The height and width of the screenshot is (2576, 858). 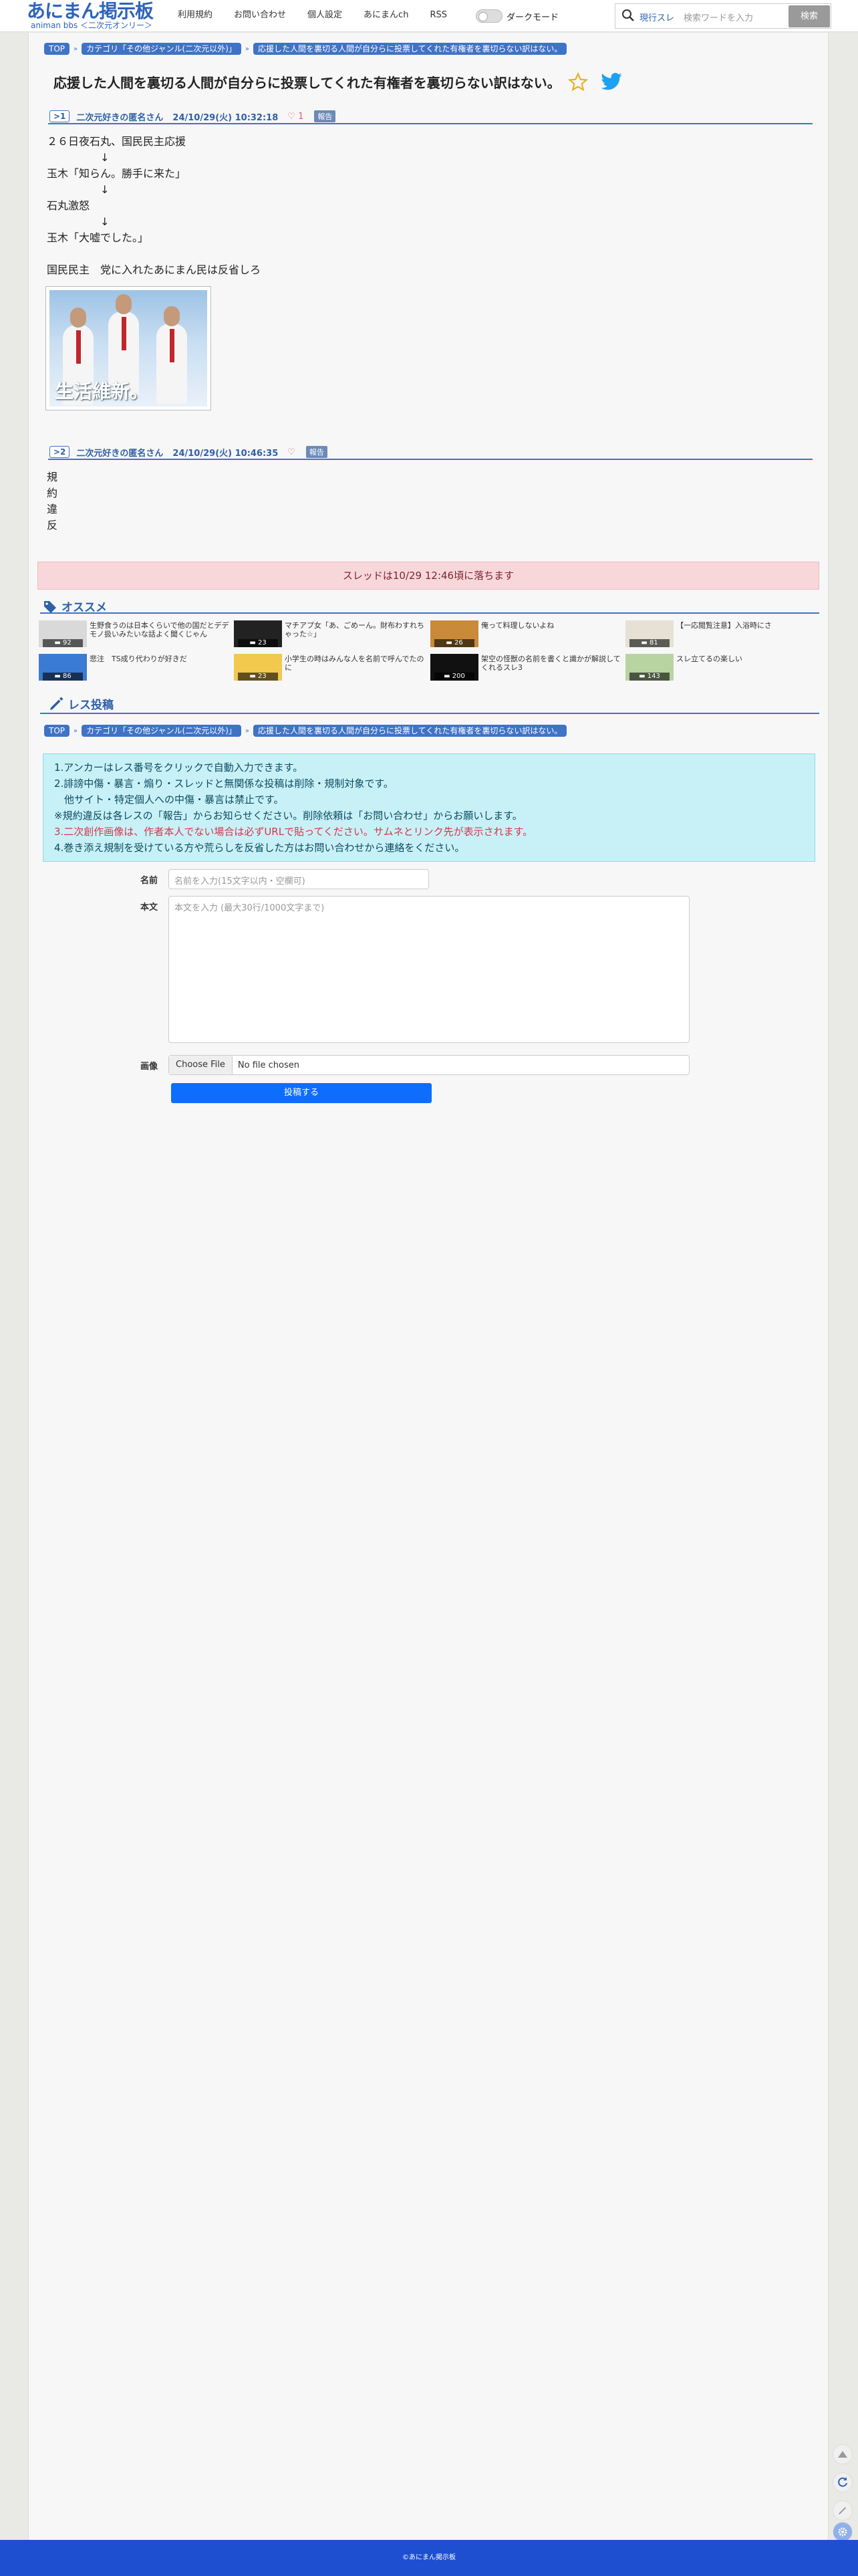 I want to click on post-number: >1, so click(x=59, y=116).